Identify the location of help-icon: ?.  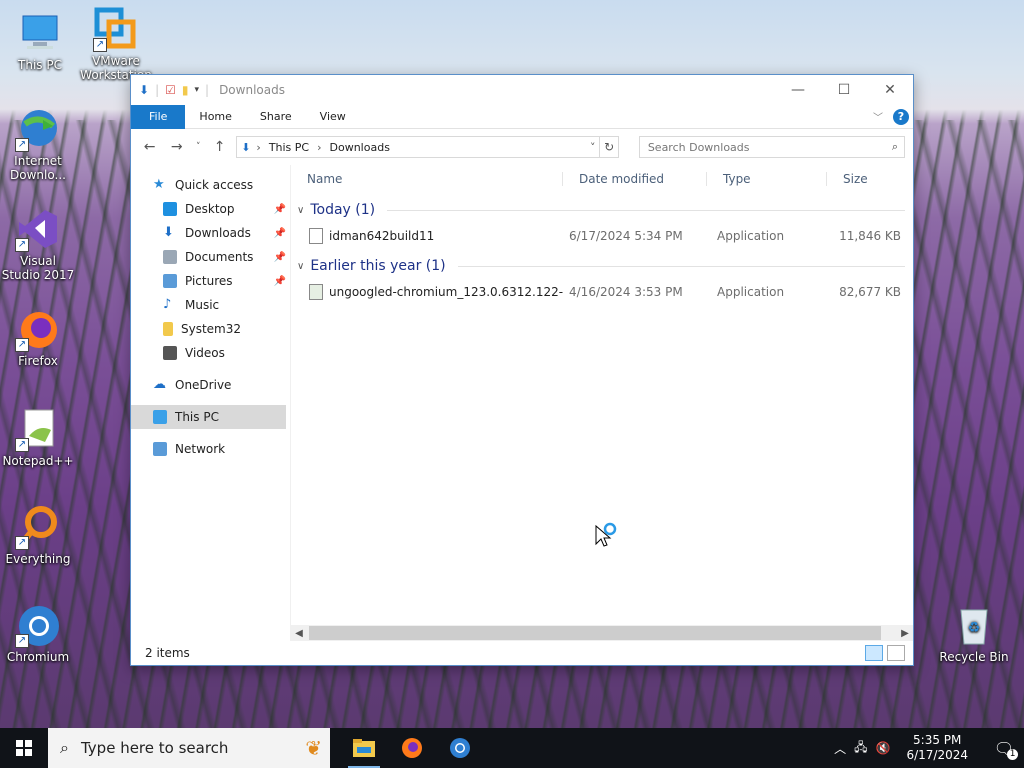
(901, 116).